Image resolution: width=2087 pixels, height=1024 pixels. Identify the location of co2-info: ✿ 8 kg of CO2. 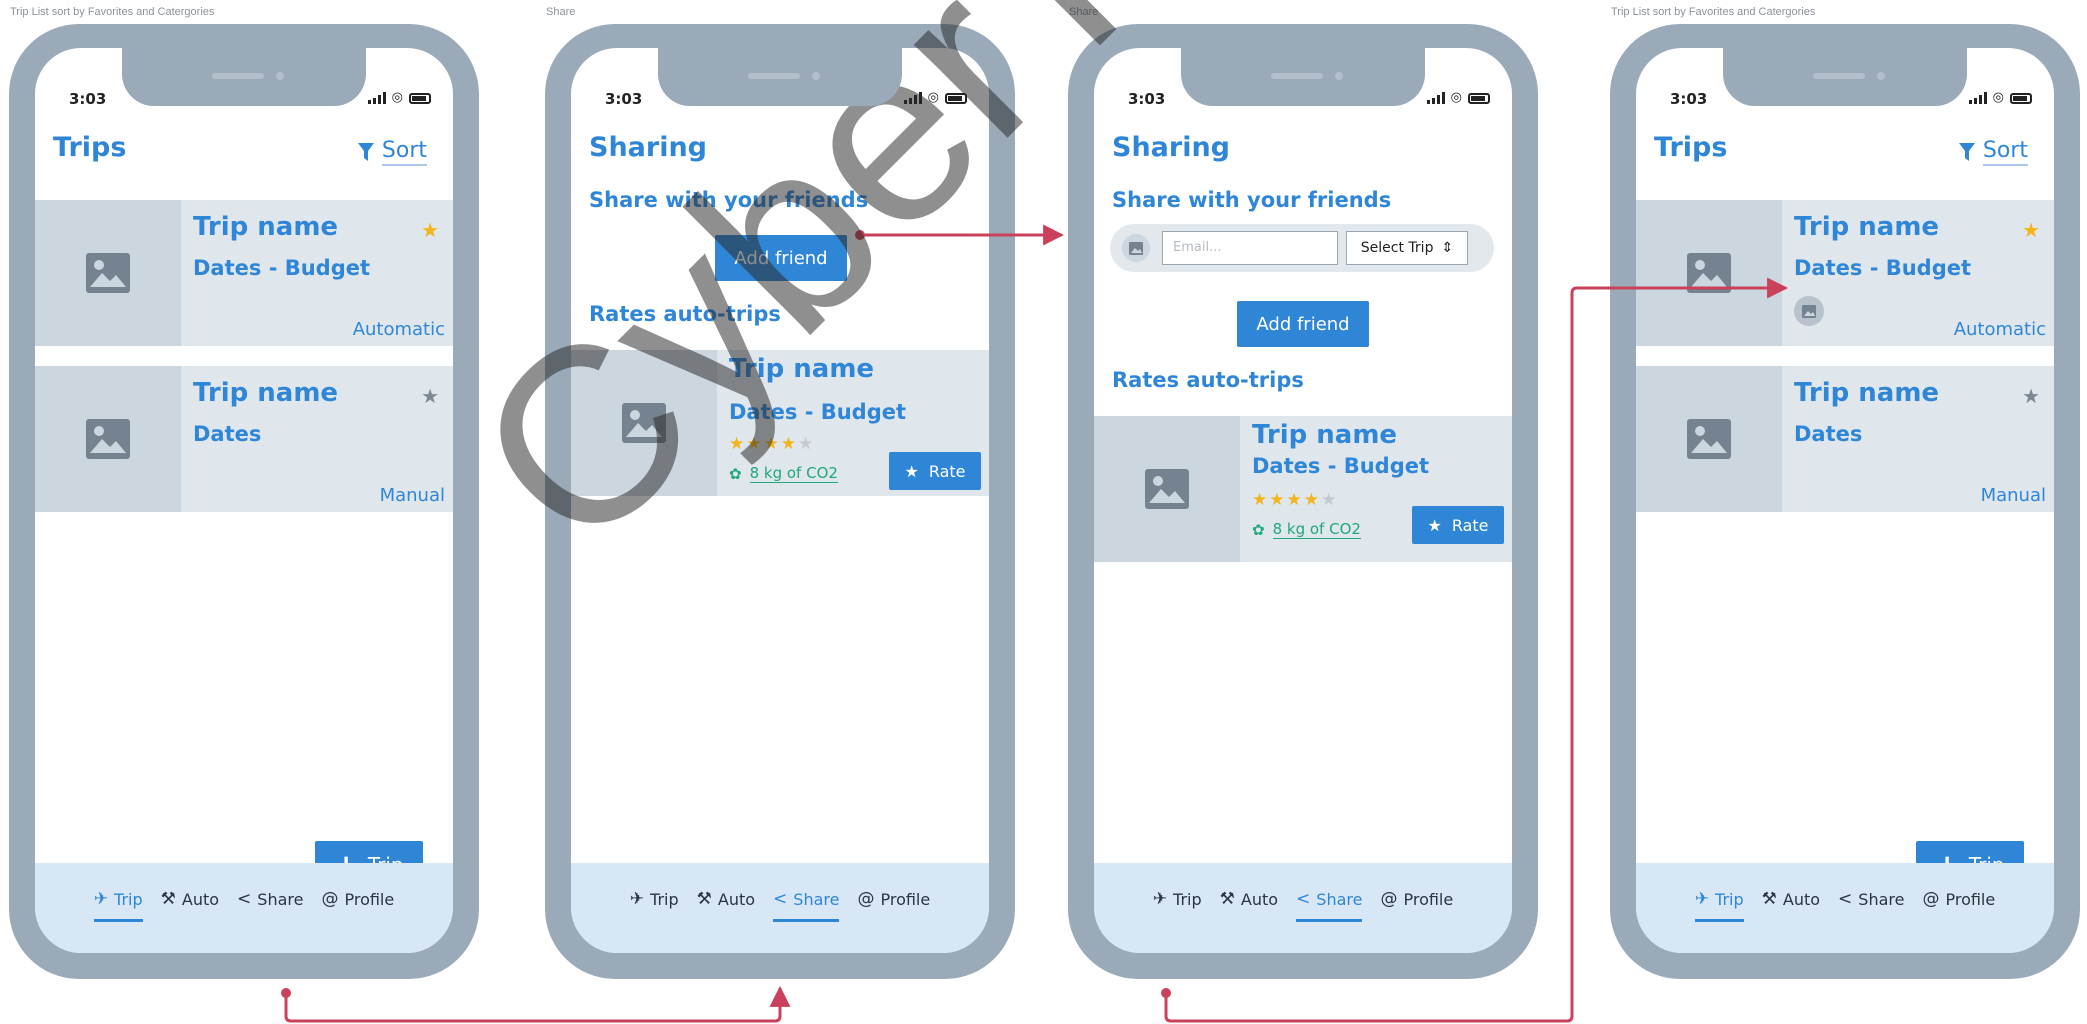
(783, 473).